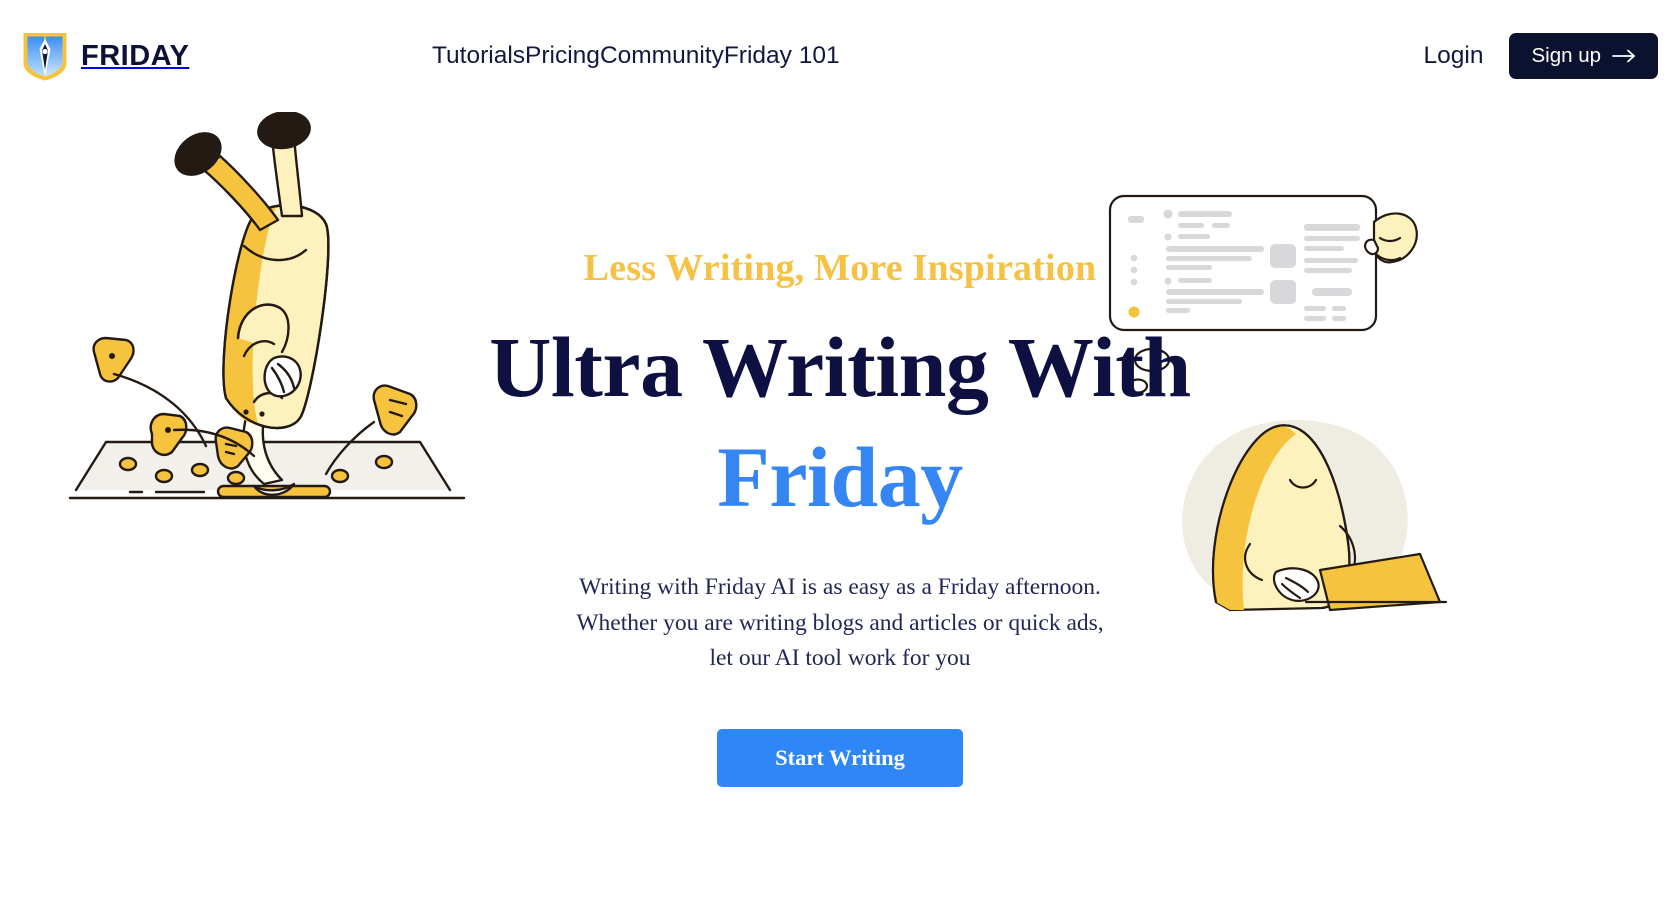 This screenshot has width=1680, height=912. Describe the element at coordinates (135, 55) in the screenshot. I see `brand-name: FRIDAY` at that location.